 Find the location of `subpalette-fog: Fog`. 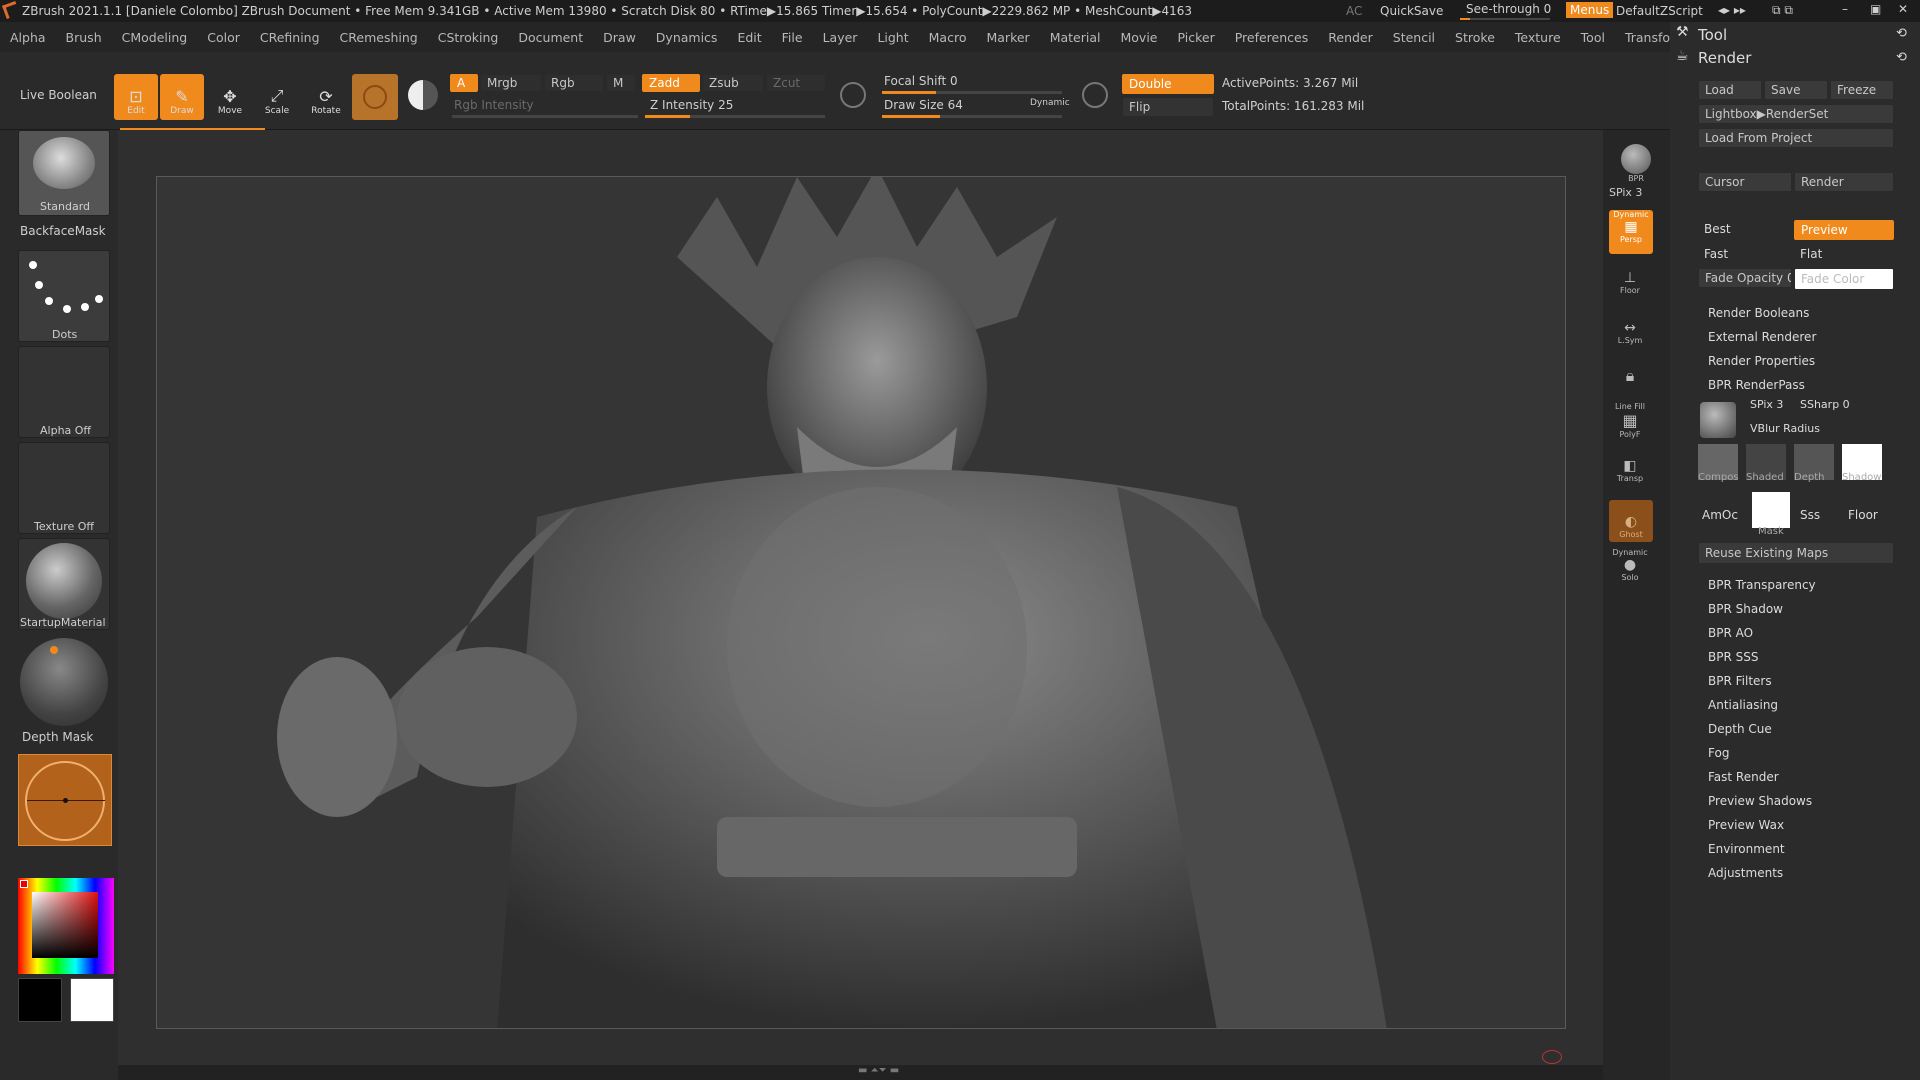

subpalette-fog: Fog is located at coordinates (1762, 758).